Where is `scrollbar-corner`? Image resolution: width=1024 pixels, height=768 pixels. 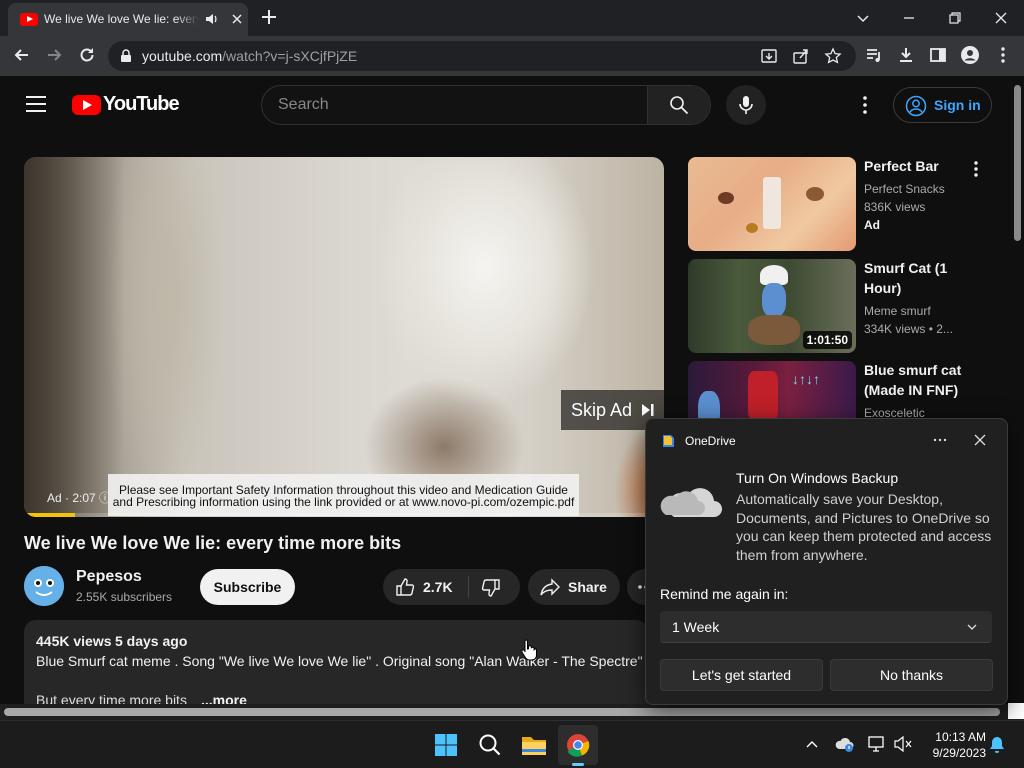
scrollbar-corner is located at coordinates (1016, 711).